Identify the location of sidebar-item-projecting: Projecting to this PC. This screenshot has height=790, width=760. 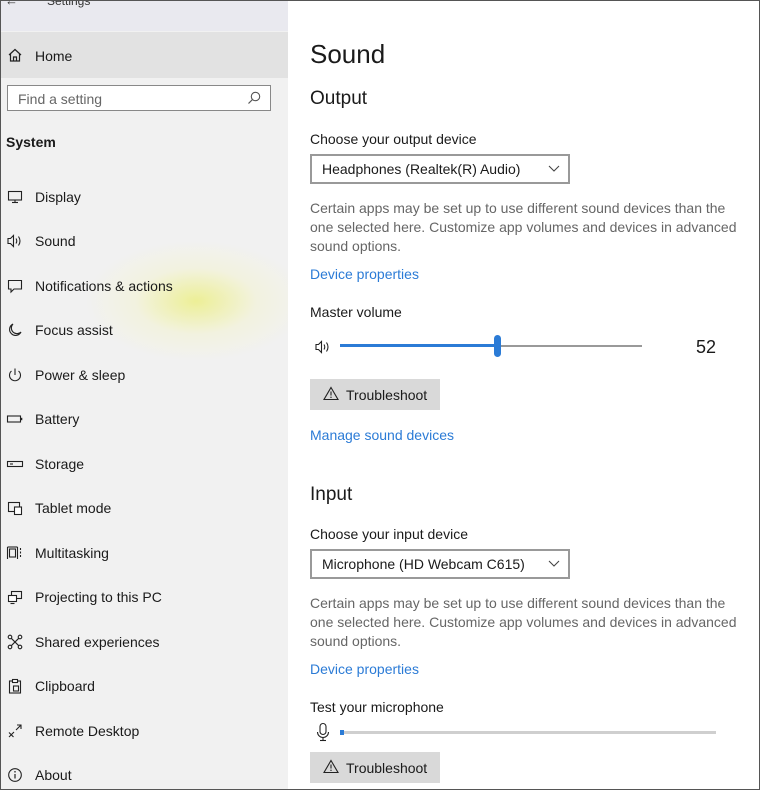
(144, 597).